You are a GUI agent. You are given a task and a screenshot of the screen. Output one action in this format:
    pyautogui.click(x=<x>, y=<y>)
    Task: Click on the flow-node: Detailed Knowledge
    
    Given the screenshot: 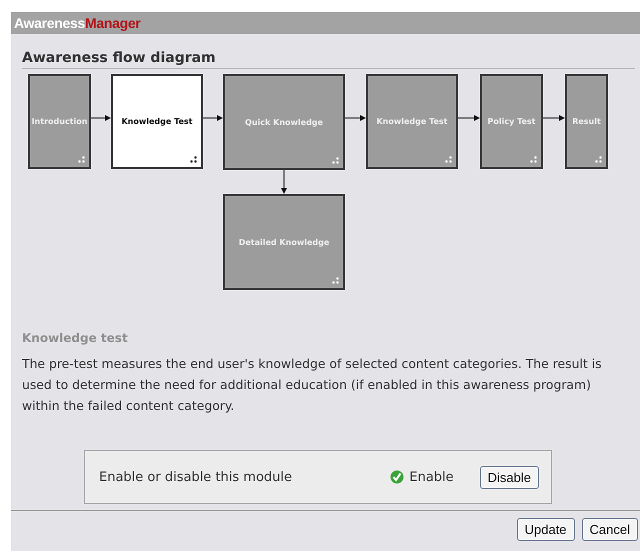 What is the action you would take?
    pyautogui.click(x=284, y=242)
    